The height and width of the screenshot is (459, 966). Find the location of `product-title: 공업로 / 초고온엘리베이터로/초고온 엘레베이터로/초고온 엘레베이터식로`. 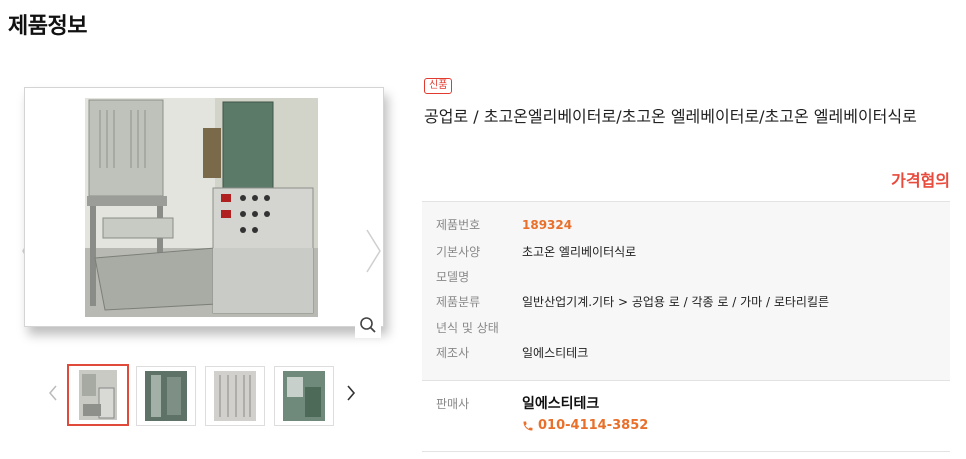

product-title: 공업로 / 초고온엘리베이터로/초고온 엘레베이터로/초고온 엘레베이터식로 is located at coordinates (670, 116).